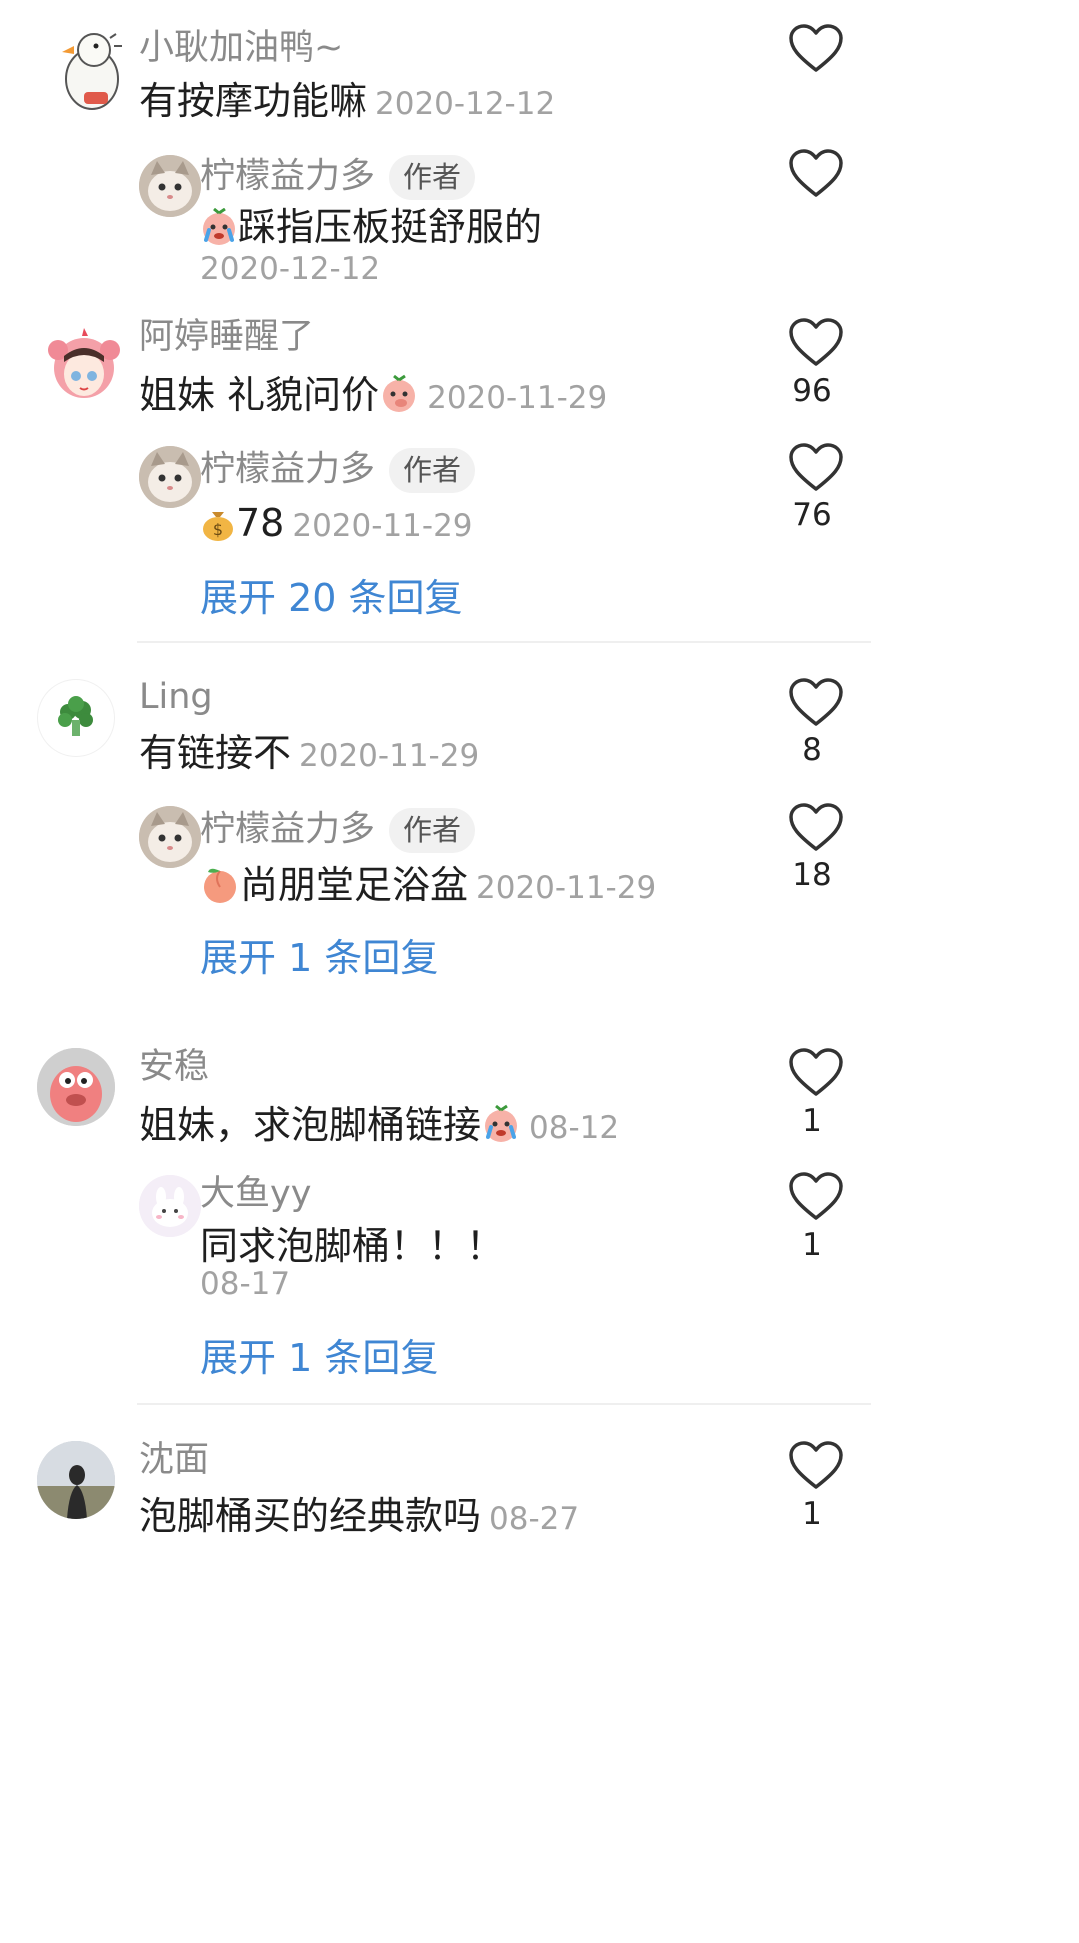 The height and width of the screenshot is (1943, 1079). I want to click on comment-text: 泡脚桶买的经典款吗 08-27, so click(359, 1516).